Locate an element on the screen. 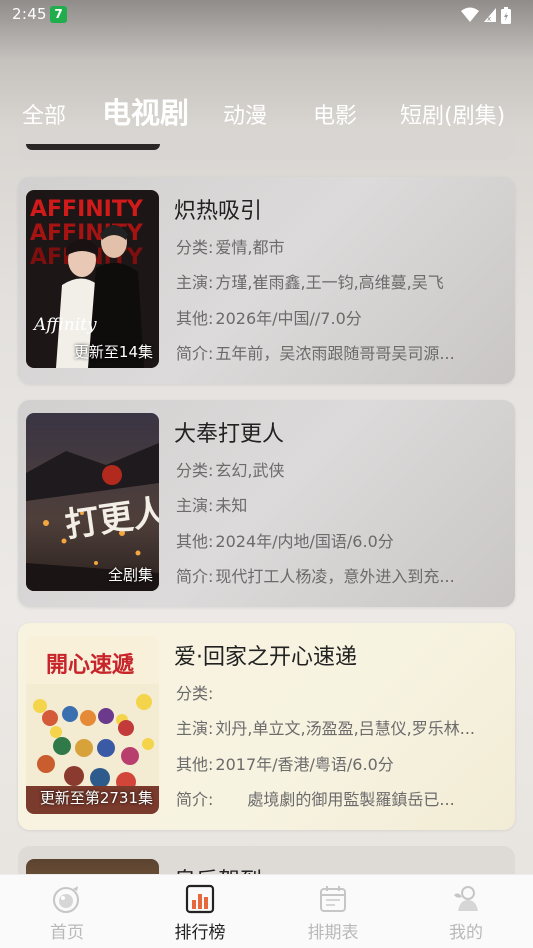  info-row: 其他: 2017年/香港/粤语/6.0分 is located at coordinates (285, 764).